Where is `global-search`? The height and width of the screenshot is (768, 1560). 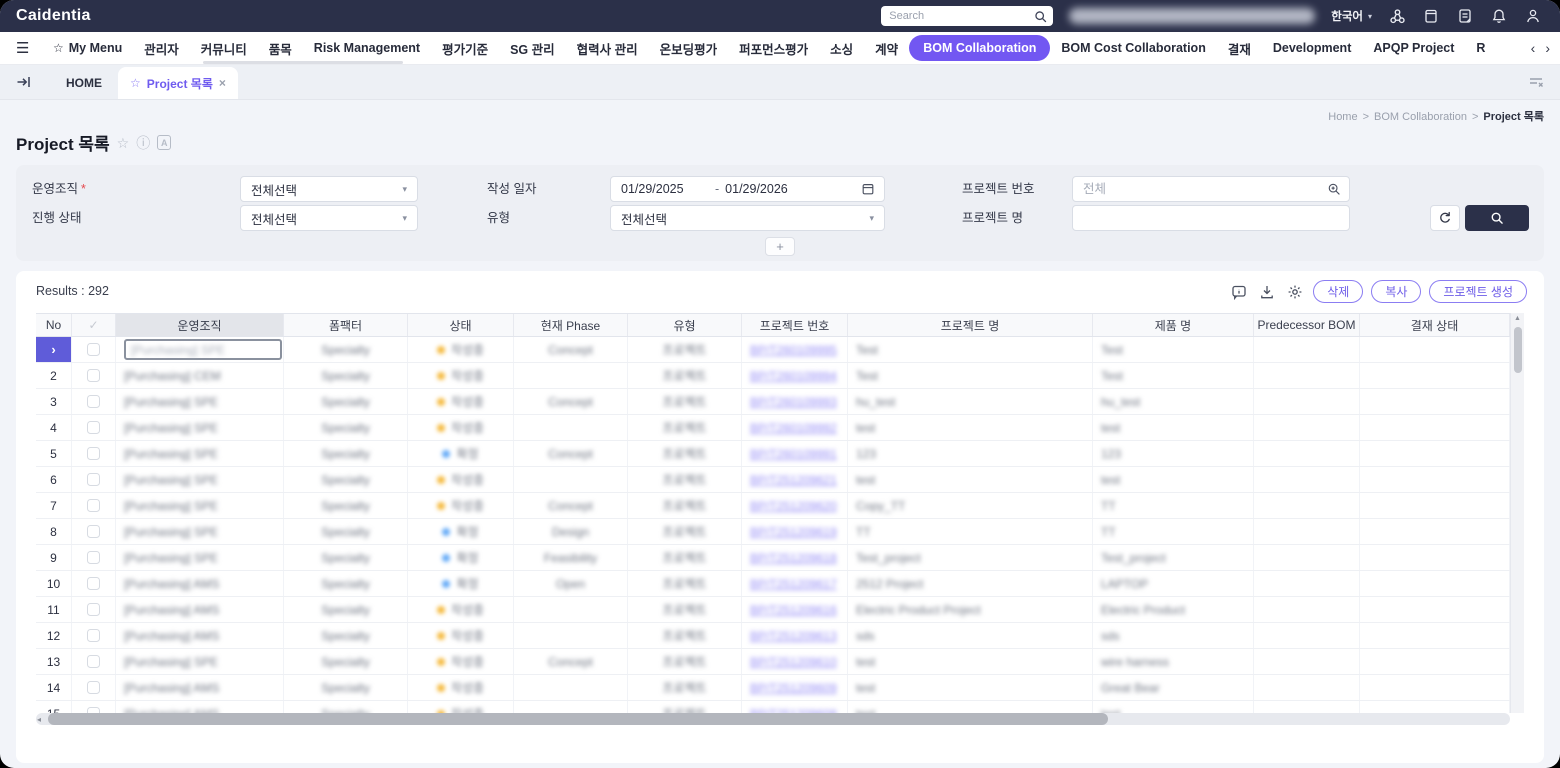
global-search is located at coordinates (967, 16).